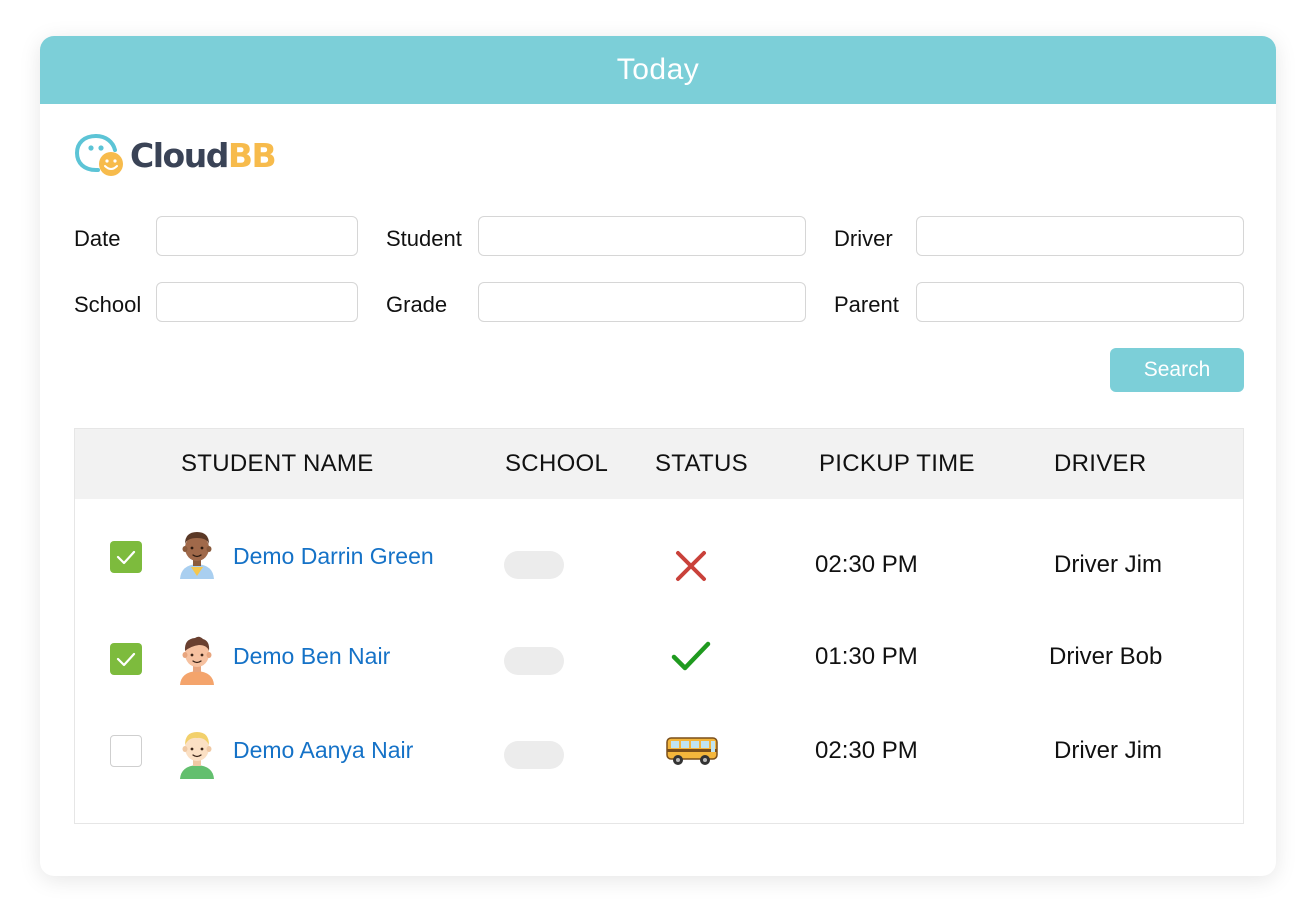  What do you see at coordinates (642, 236) in the screenshot?
I see `student-input` at bounding box center [642, 236].